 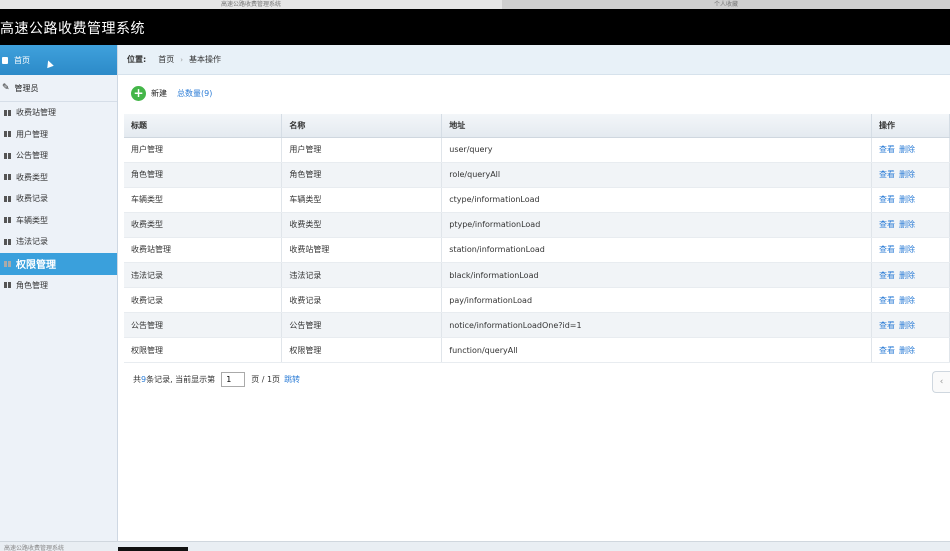 I want to click on column-header-name: 名称, so click(x=362, y=126).